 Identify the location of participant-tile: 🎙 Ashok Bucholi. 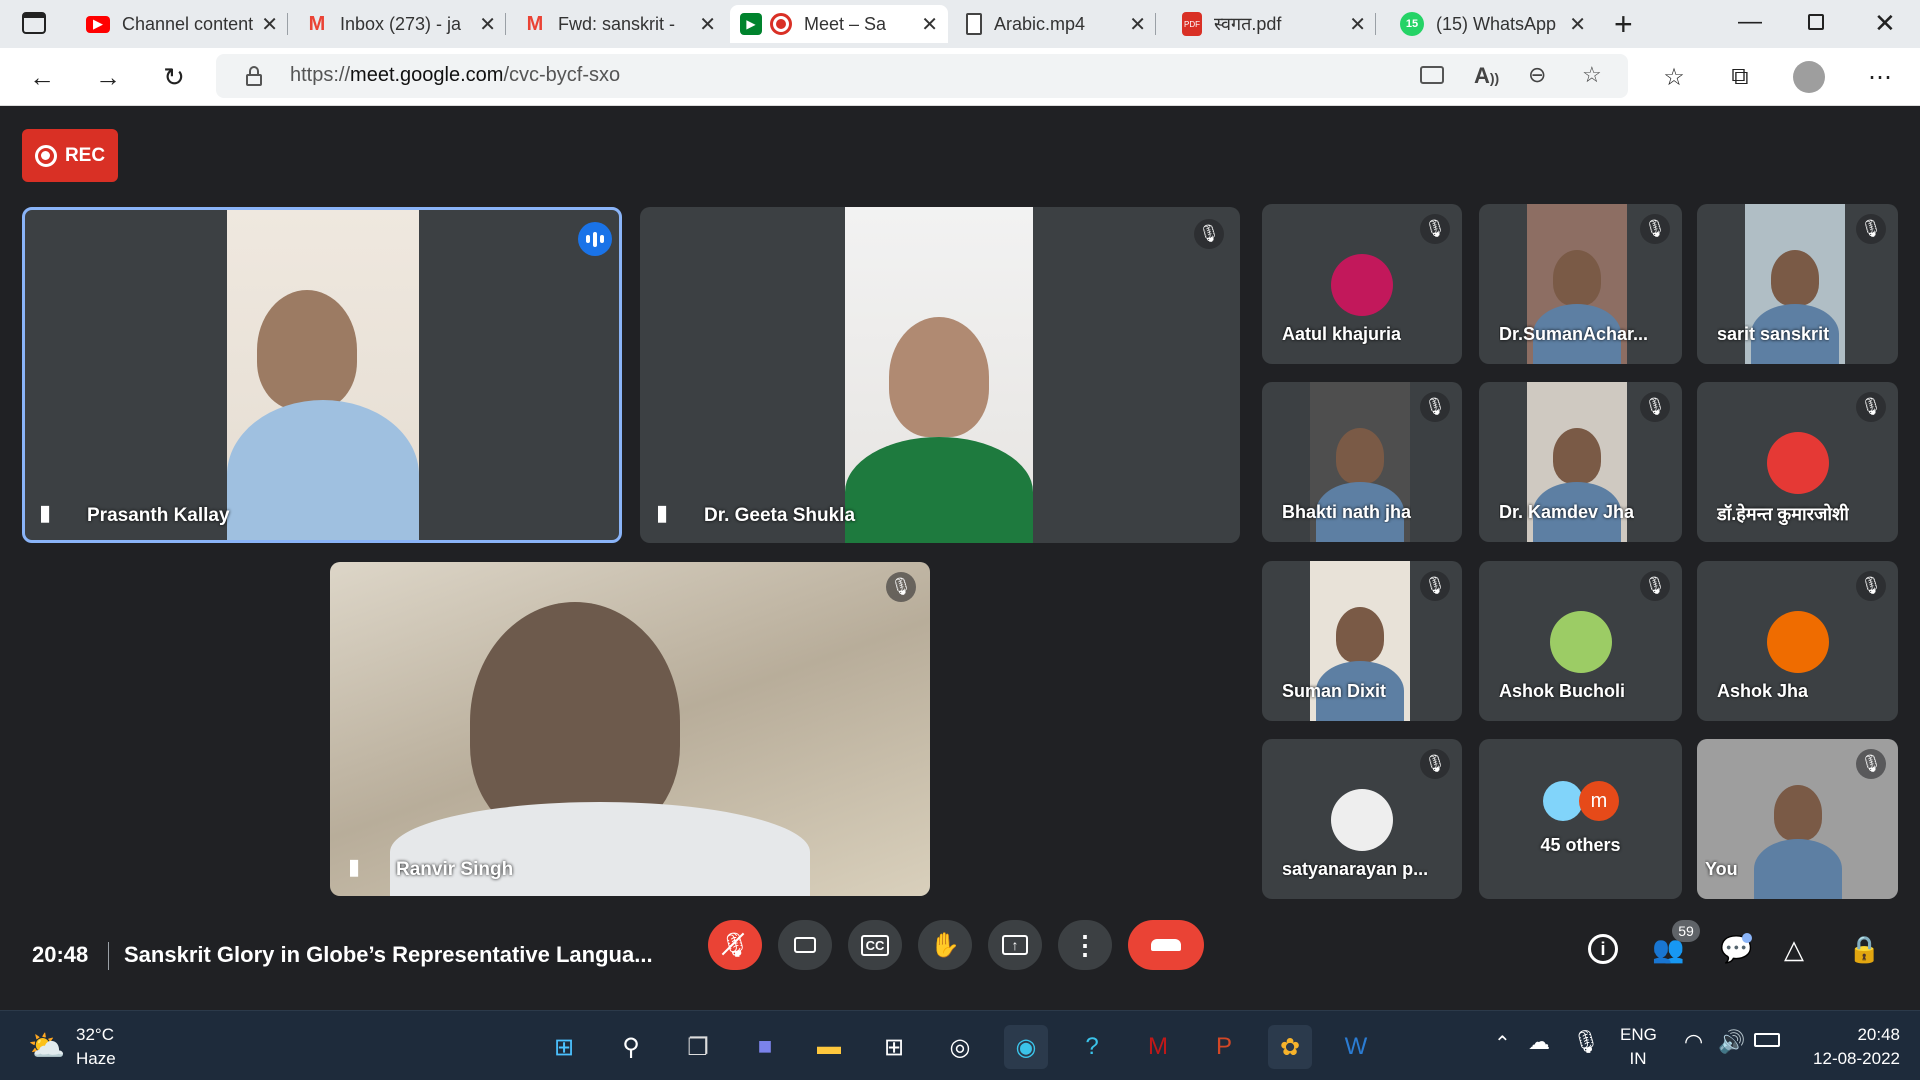
(1580, 641).